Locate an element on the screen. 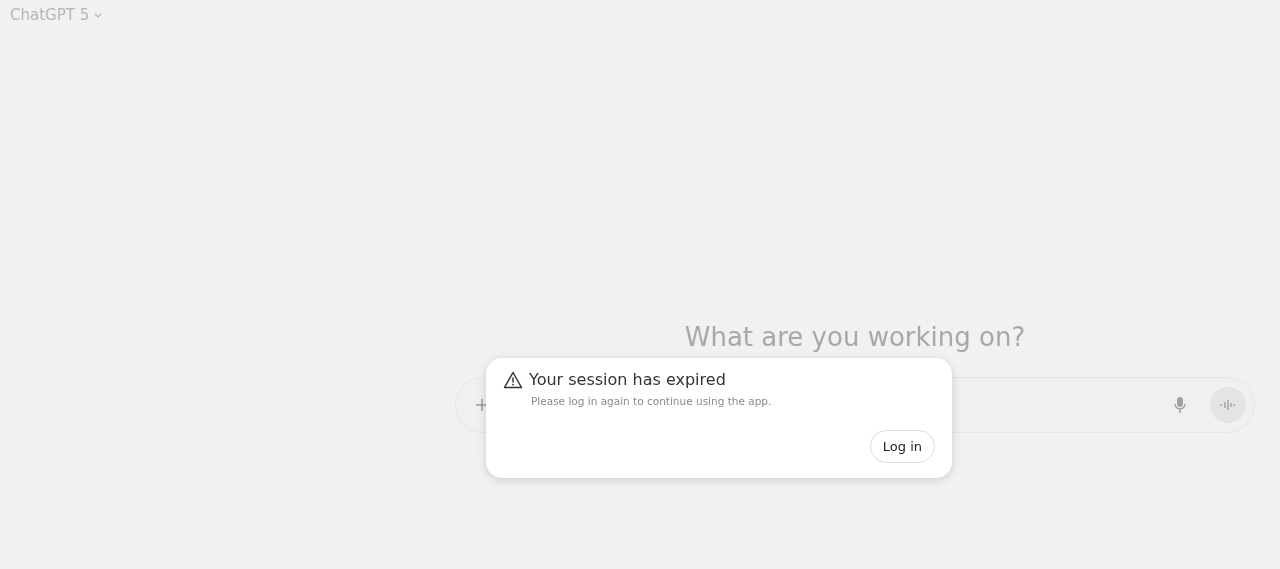  dialog-title: Your session has expired is located at coordinates (627, 379).